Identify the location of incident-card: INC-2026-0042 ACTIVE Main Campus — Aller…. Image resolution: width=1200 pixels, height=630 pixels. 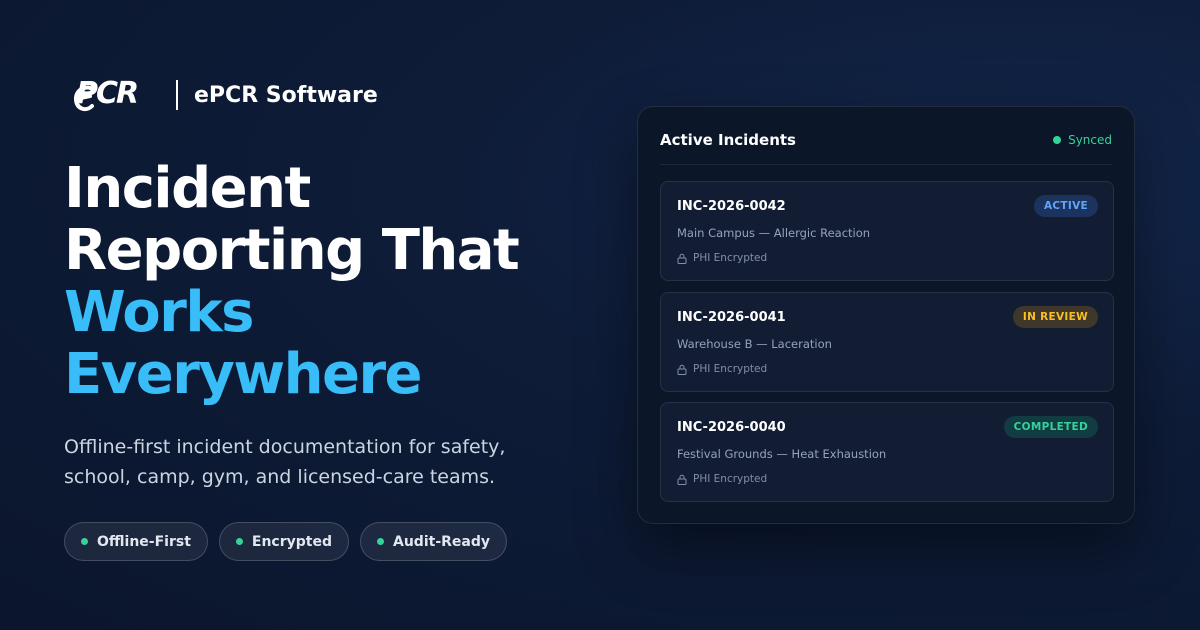
(887, 231).